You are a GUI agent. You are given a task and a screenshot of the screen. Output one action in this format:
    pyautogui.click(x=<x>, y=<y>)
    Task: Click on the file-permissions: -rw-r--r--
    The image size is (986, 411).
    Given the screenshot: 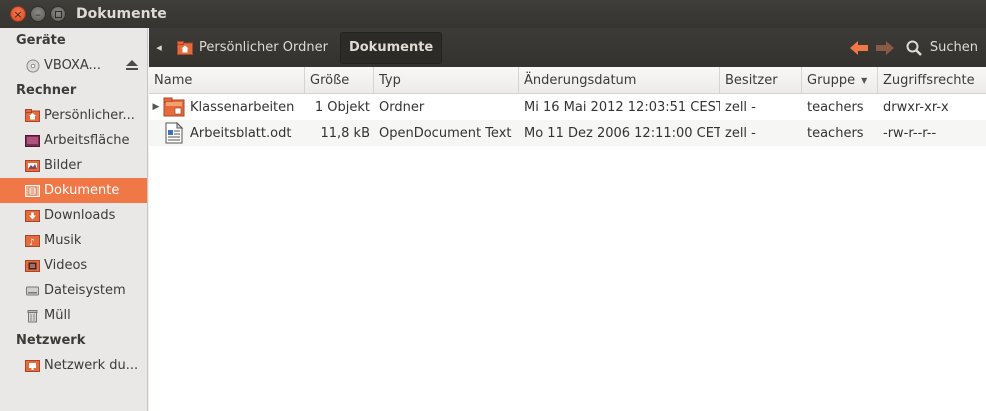 What is the action you would take?
    pyautogui.click(x=910, y=133)
    